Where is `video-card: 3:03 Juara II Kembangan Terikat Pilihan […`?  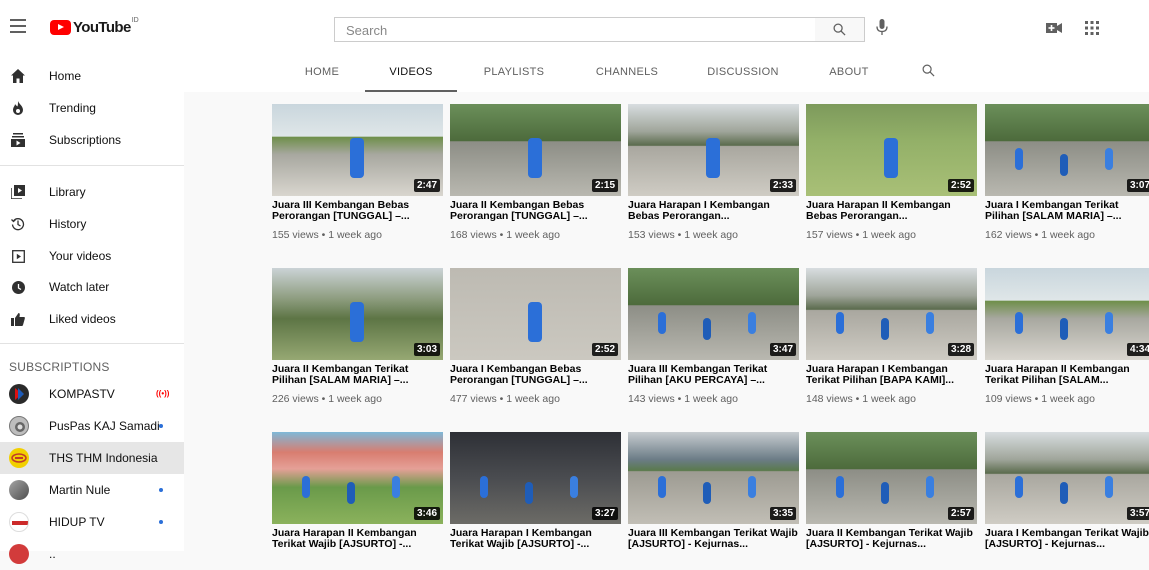
video-card: 3:03 Juara II Kembangan Terikat Pilihan [… is located at coordinates (357, 336).